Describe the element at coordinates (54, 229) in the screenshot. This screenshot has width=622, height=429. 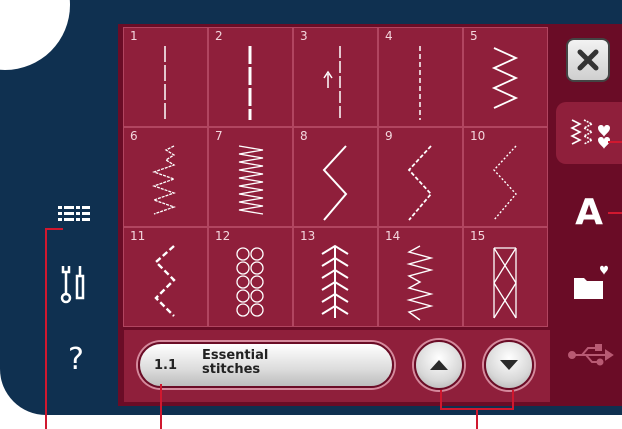
I see `callout-line-stitch-menu-h` at that location.